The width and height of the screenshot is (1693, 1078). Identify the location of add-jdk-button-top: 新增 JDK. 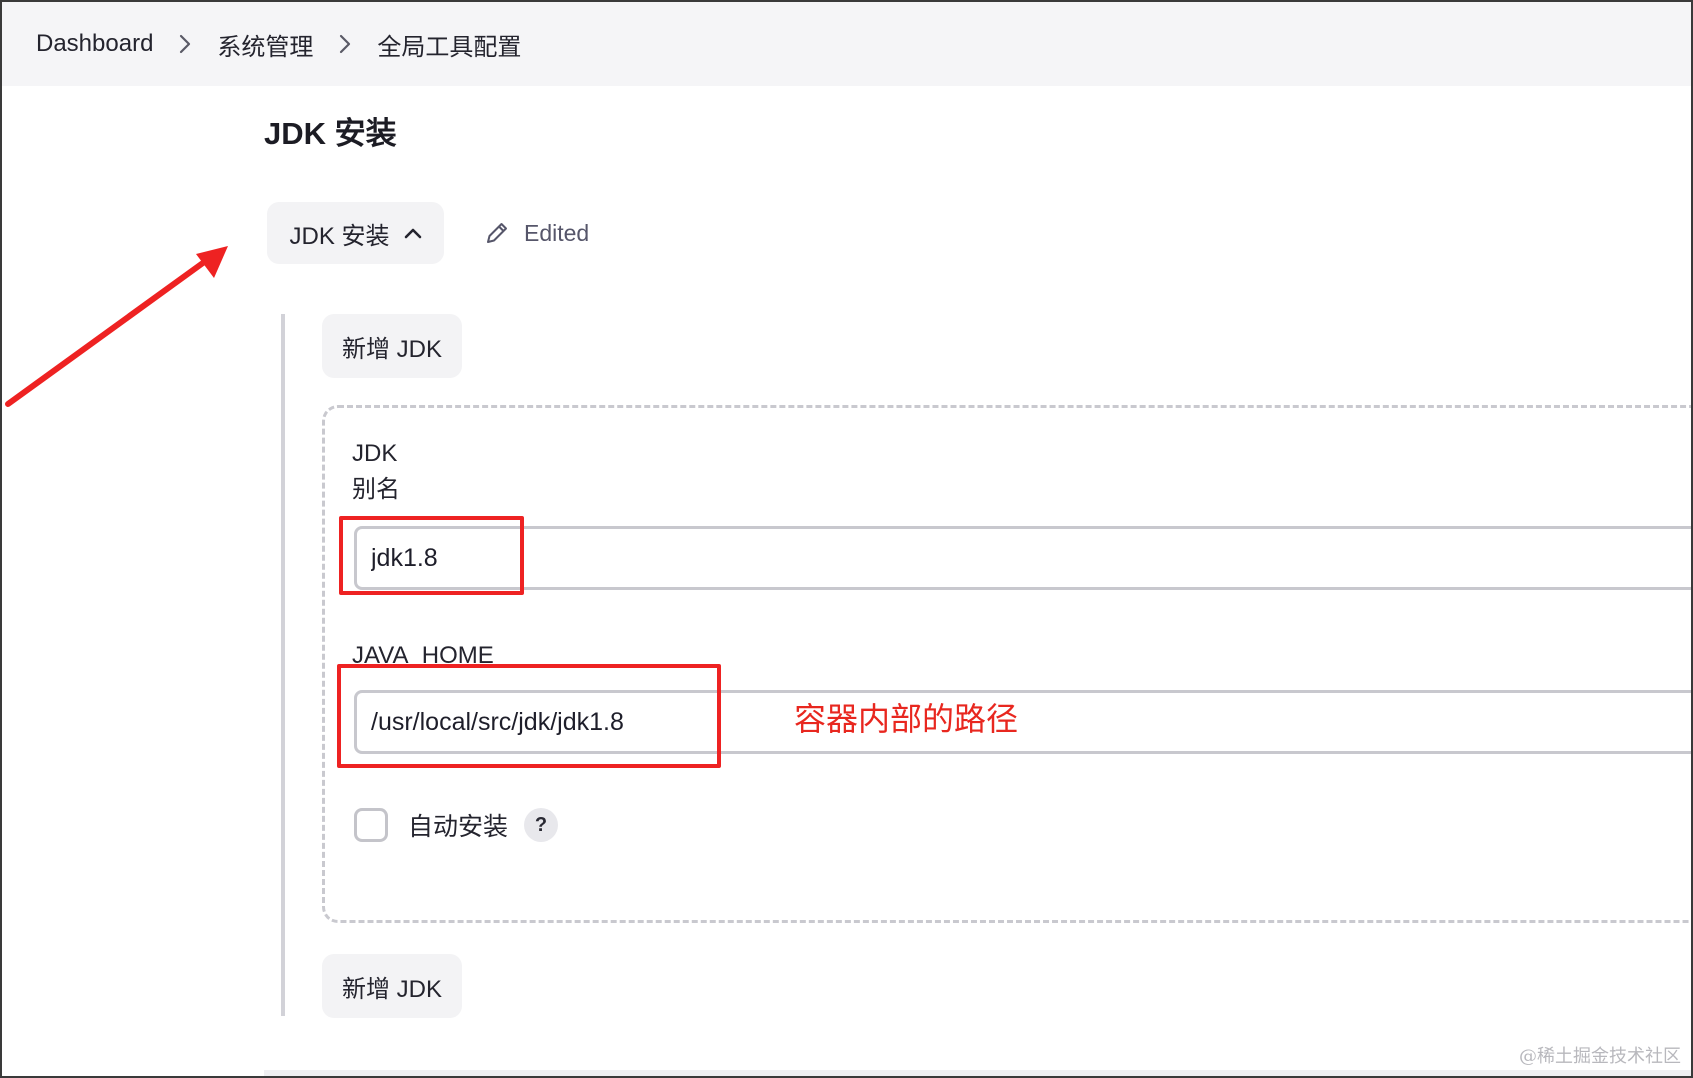
(392, 346).